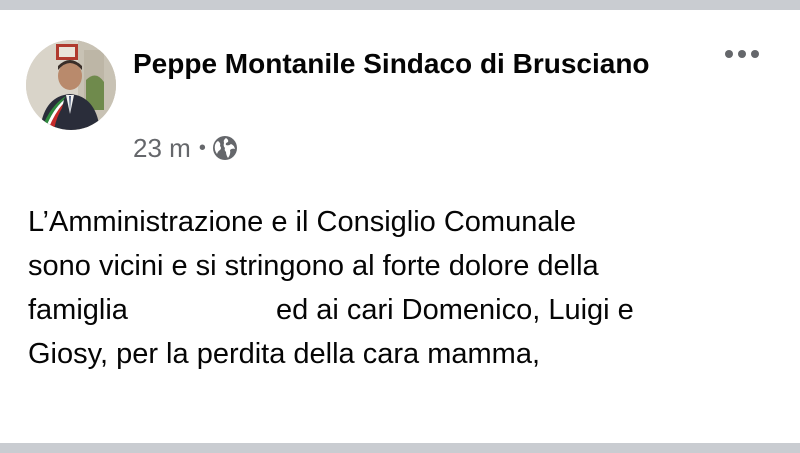 The width and height of the screenshot is (800, 453). Describe the element at coordinates (454, 310) in the screenshot. I see `post-text-fragment: ed ai cari Domenico, Luigi e` at that location.